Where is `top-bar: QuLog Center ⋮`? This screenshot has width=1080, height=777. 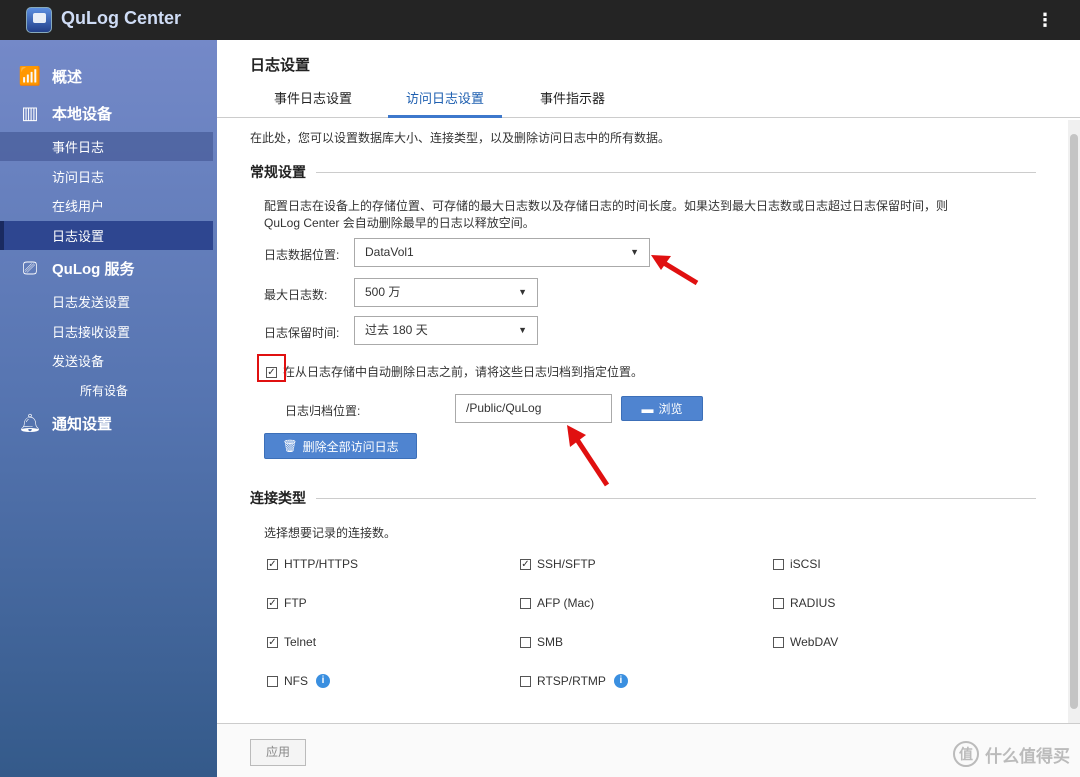
top-bar: QuLog Center ⋮ is located at coordinates (540, 20).